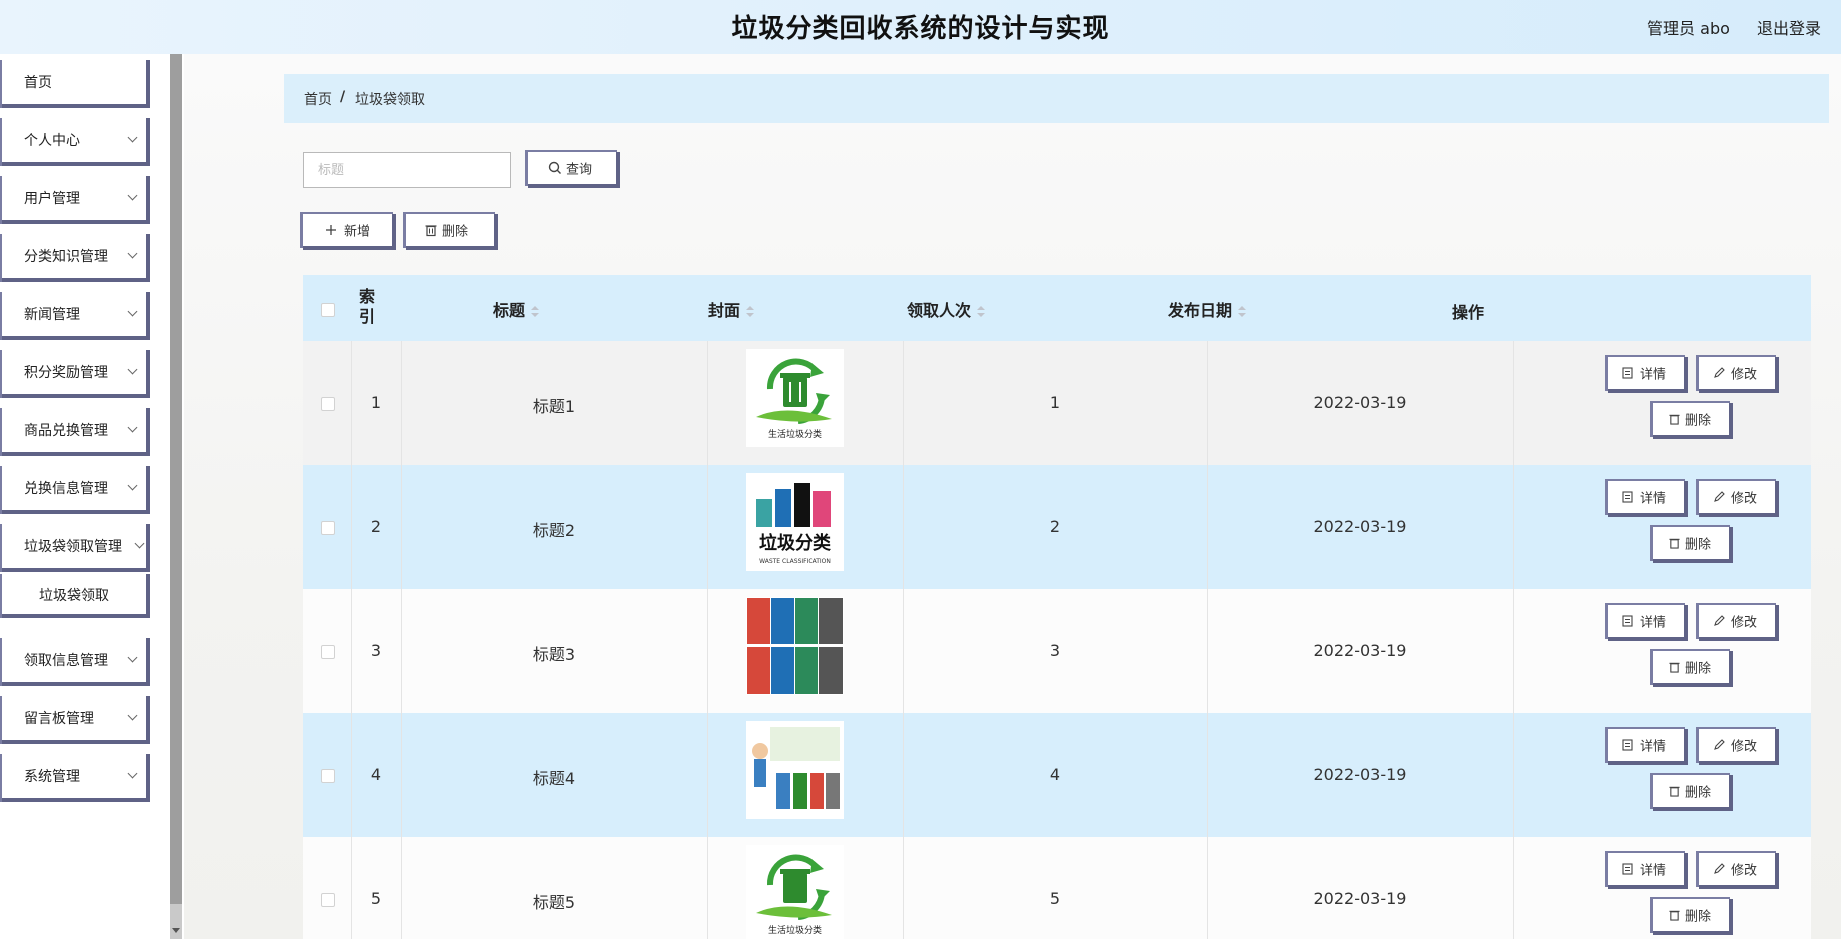  What do you see at coordinates (66, 373) in the screenshot?
I see `sidebar-item-label: 积分奖励管理` at bounding box center [66, 373].